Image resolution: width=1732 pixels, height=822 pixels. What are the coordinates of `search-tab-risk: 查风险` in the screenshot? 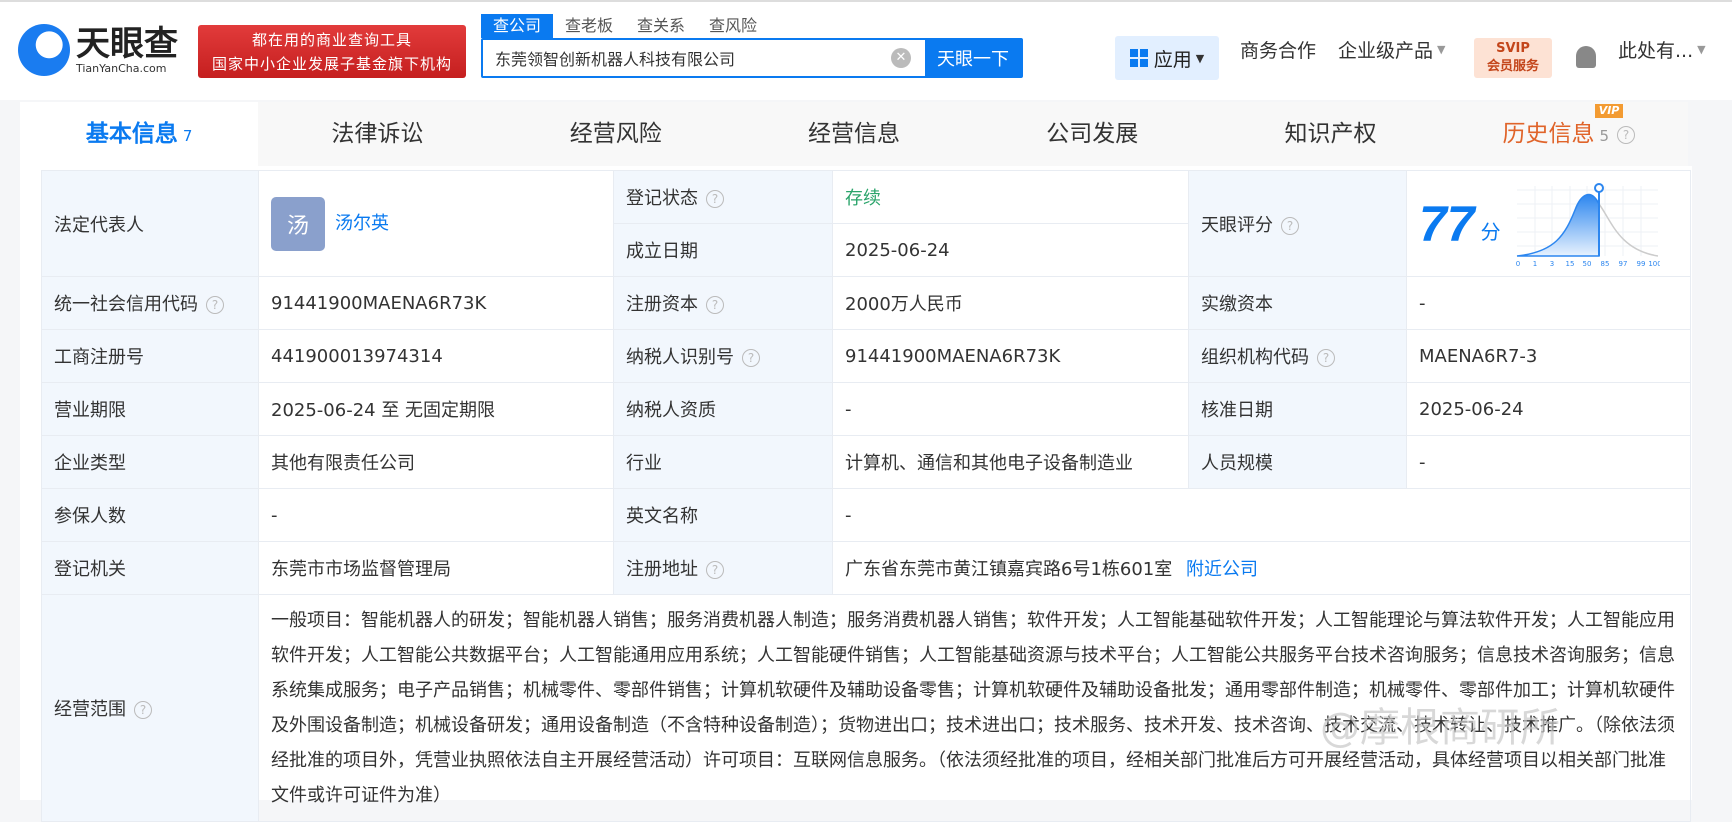 It's located at (733, 26).